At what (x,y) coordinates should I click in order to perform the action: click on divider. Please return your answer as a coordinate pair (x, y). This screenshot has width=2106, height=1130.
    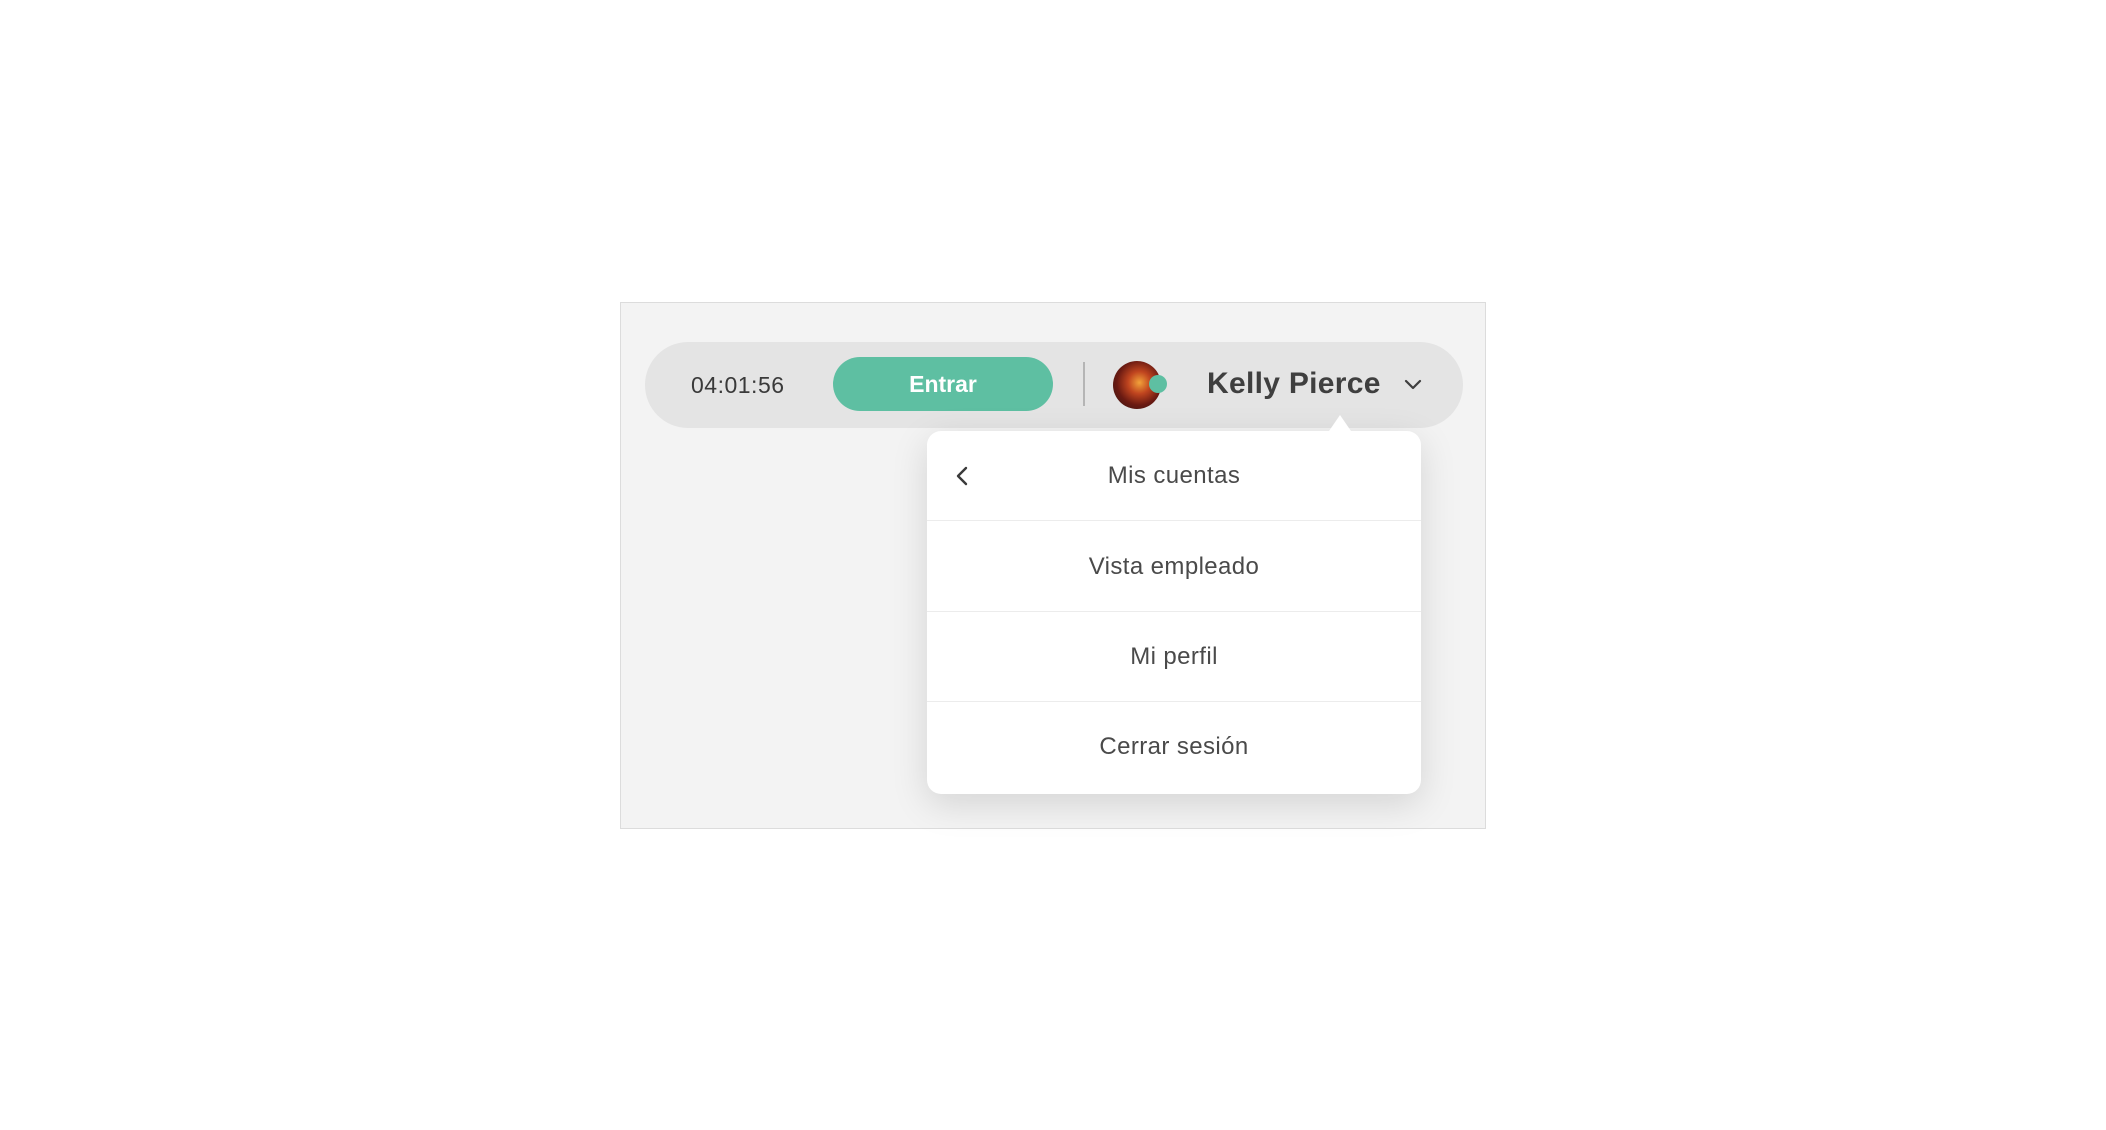
    Looking at the image, I should click on (1084, 384).